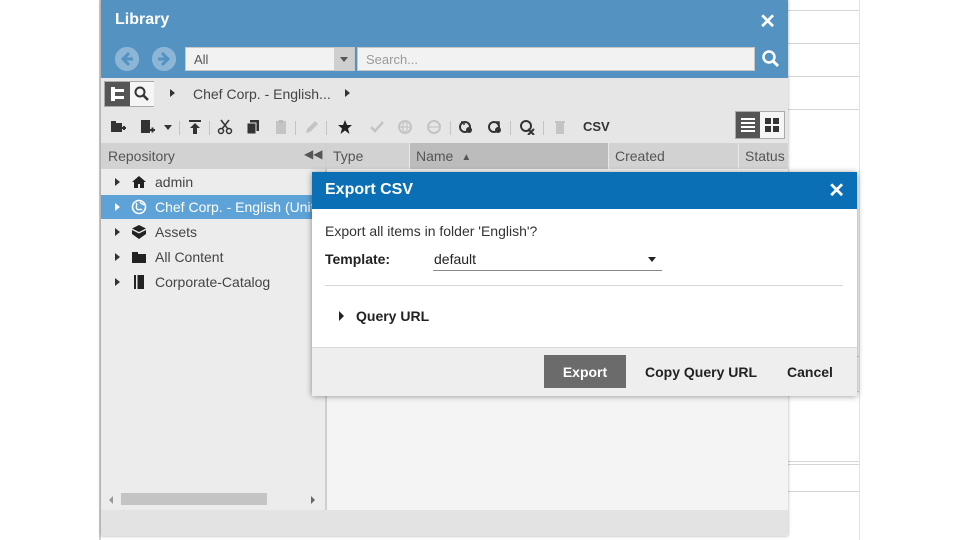 The height and width of the screenshot is (540, 960). Describe the element at coordinates (139, 207) in the screenshot. I see `globe-icon` at that location.